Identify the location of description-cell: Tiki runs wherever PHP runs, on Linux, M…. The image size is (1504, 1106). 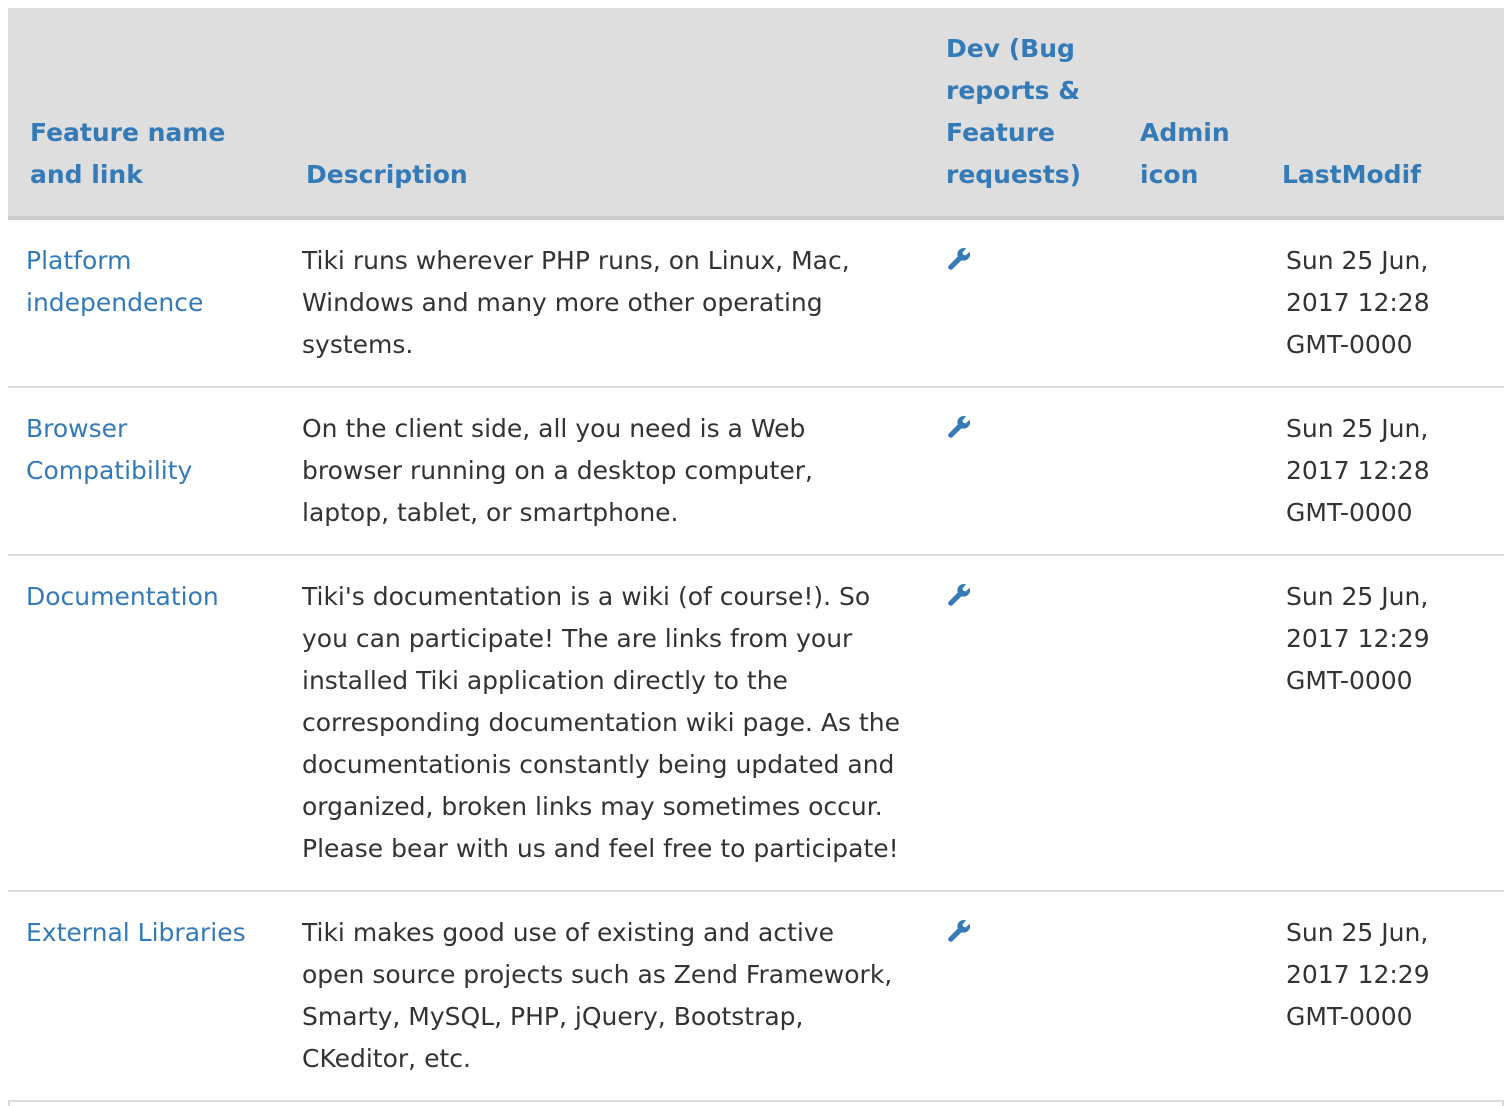
(604, 302).